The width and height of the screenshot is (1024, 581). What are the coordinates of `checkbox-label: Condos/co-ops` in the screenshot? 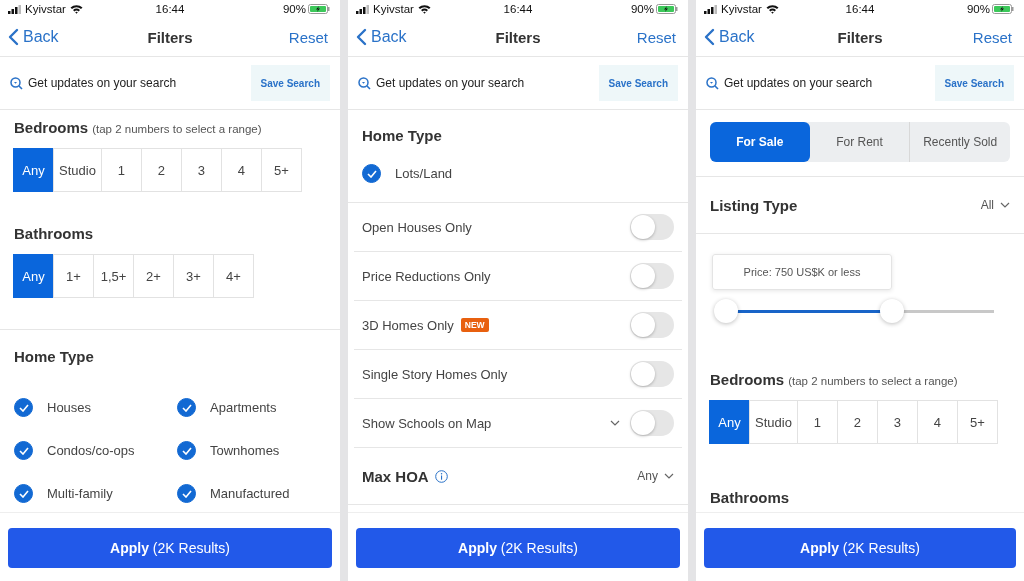 It's located at (91, 450).